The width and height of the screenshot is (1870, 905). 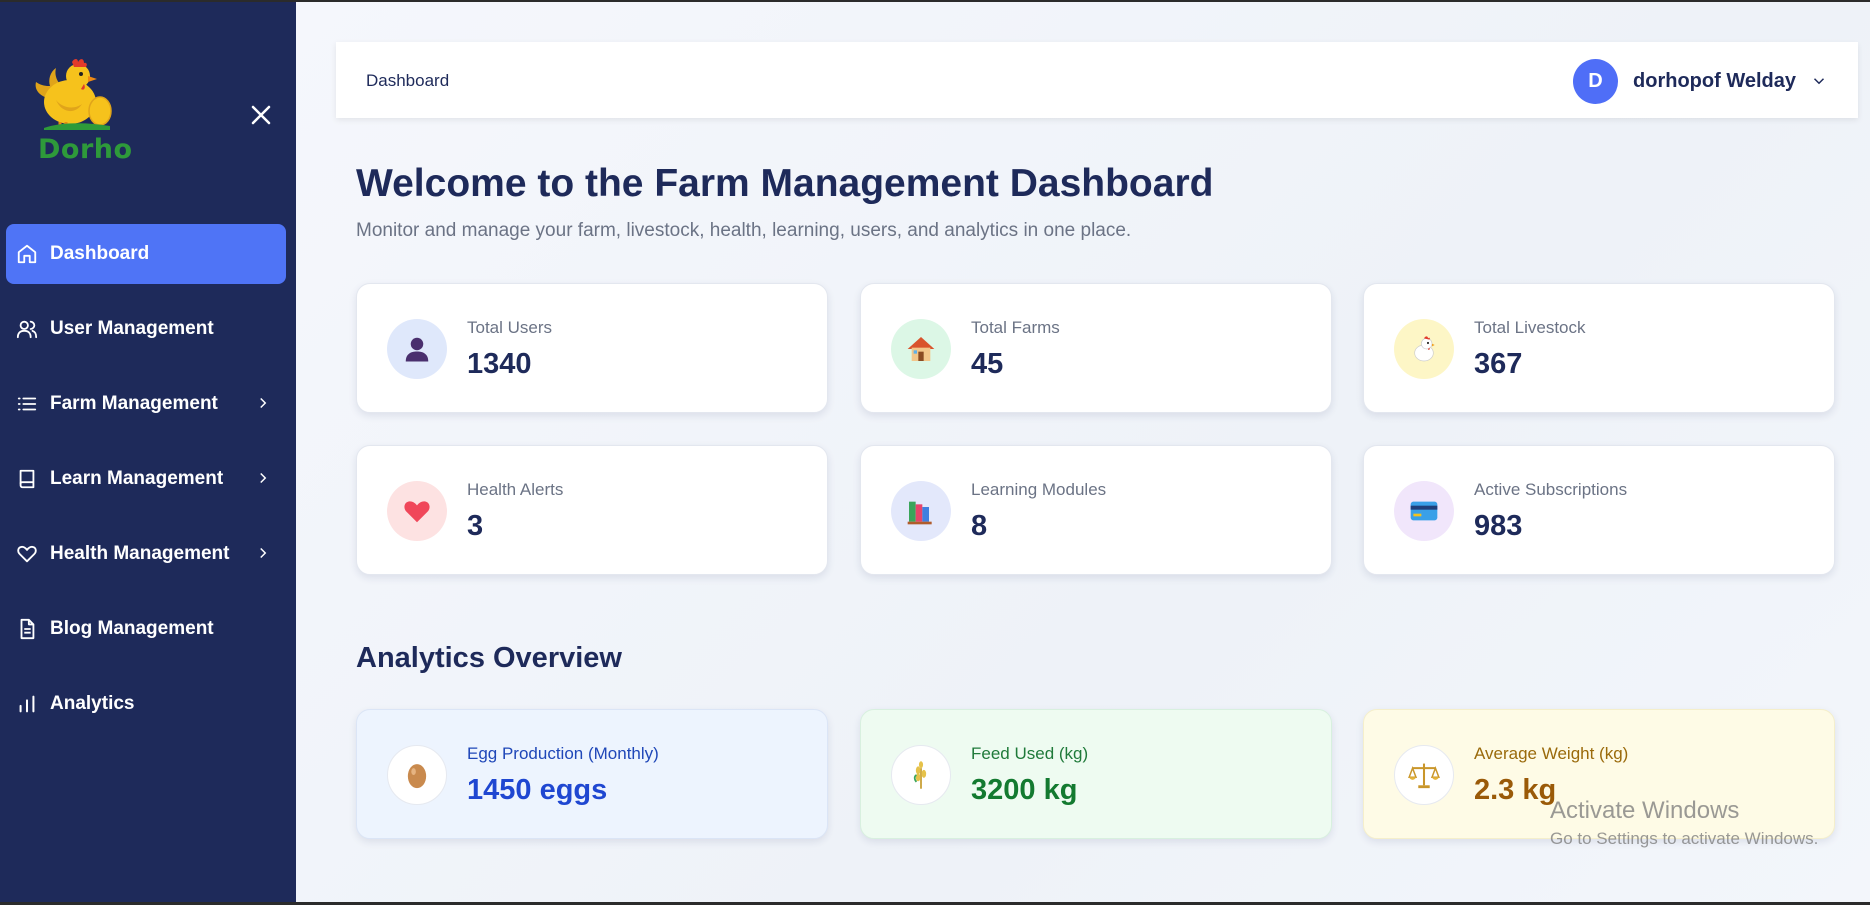 I want to click on chicken-icon, so click(x=1424, y=349).